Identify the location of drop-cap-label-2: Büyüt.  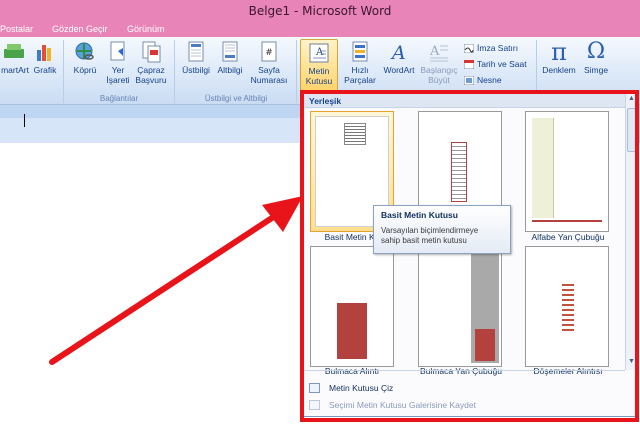
(439, 80).